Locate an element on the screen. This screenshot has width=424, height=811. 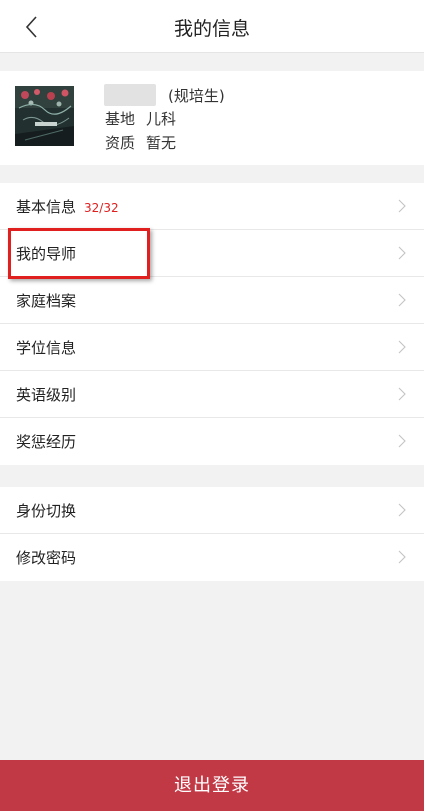
qualification-value: 暂无 is located at coordinates (161, 143).